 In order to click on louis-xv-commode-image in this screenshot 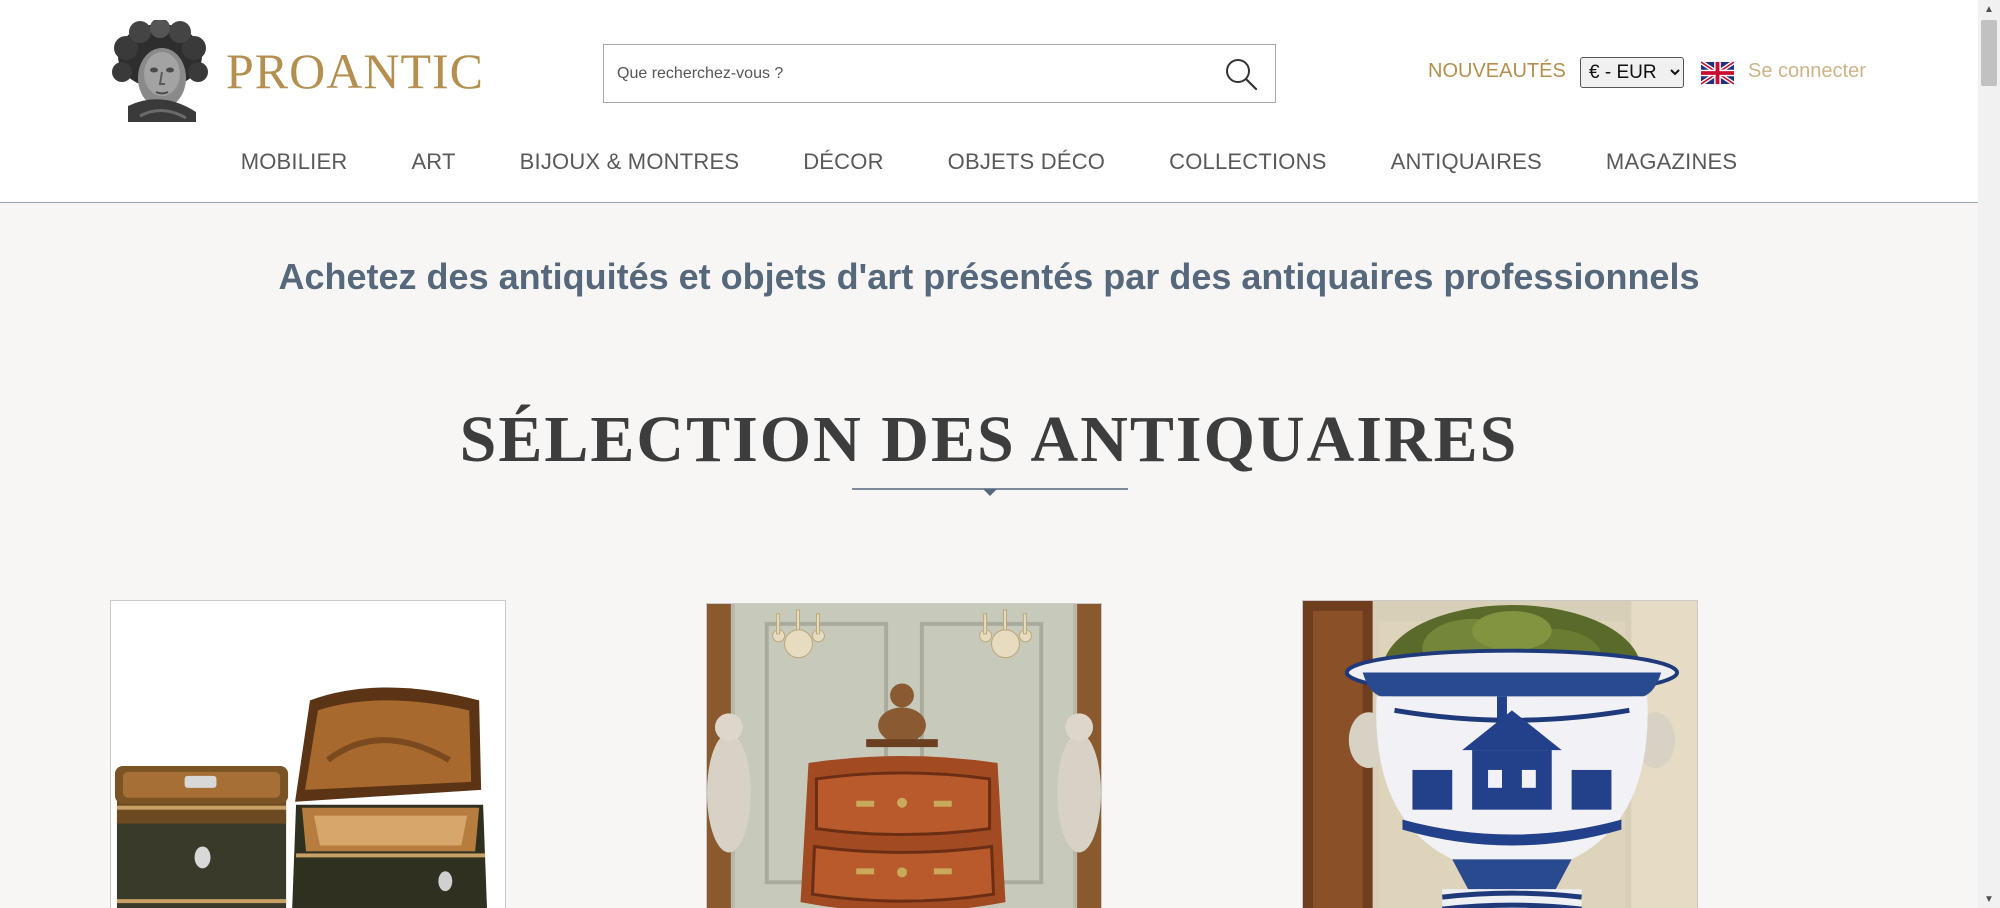, I will do `click(904, 756)`.